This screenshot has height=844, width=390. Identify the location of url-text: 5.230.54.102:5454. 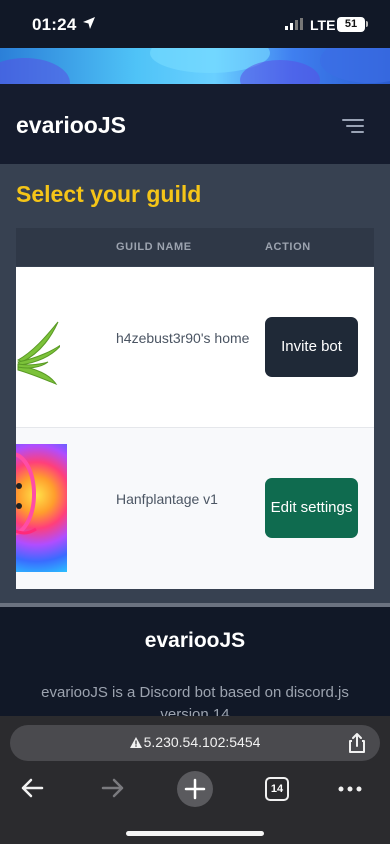
(202, 742).